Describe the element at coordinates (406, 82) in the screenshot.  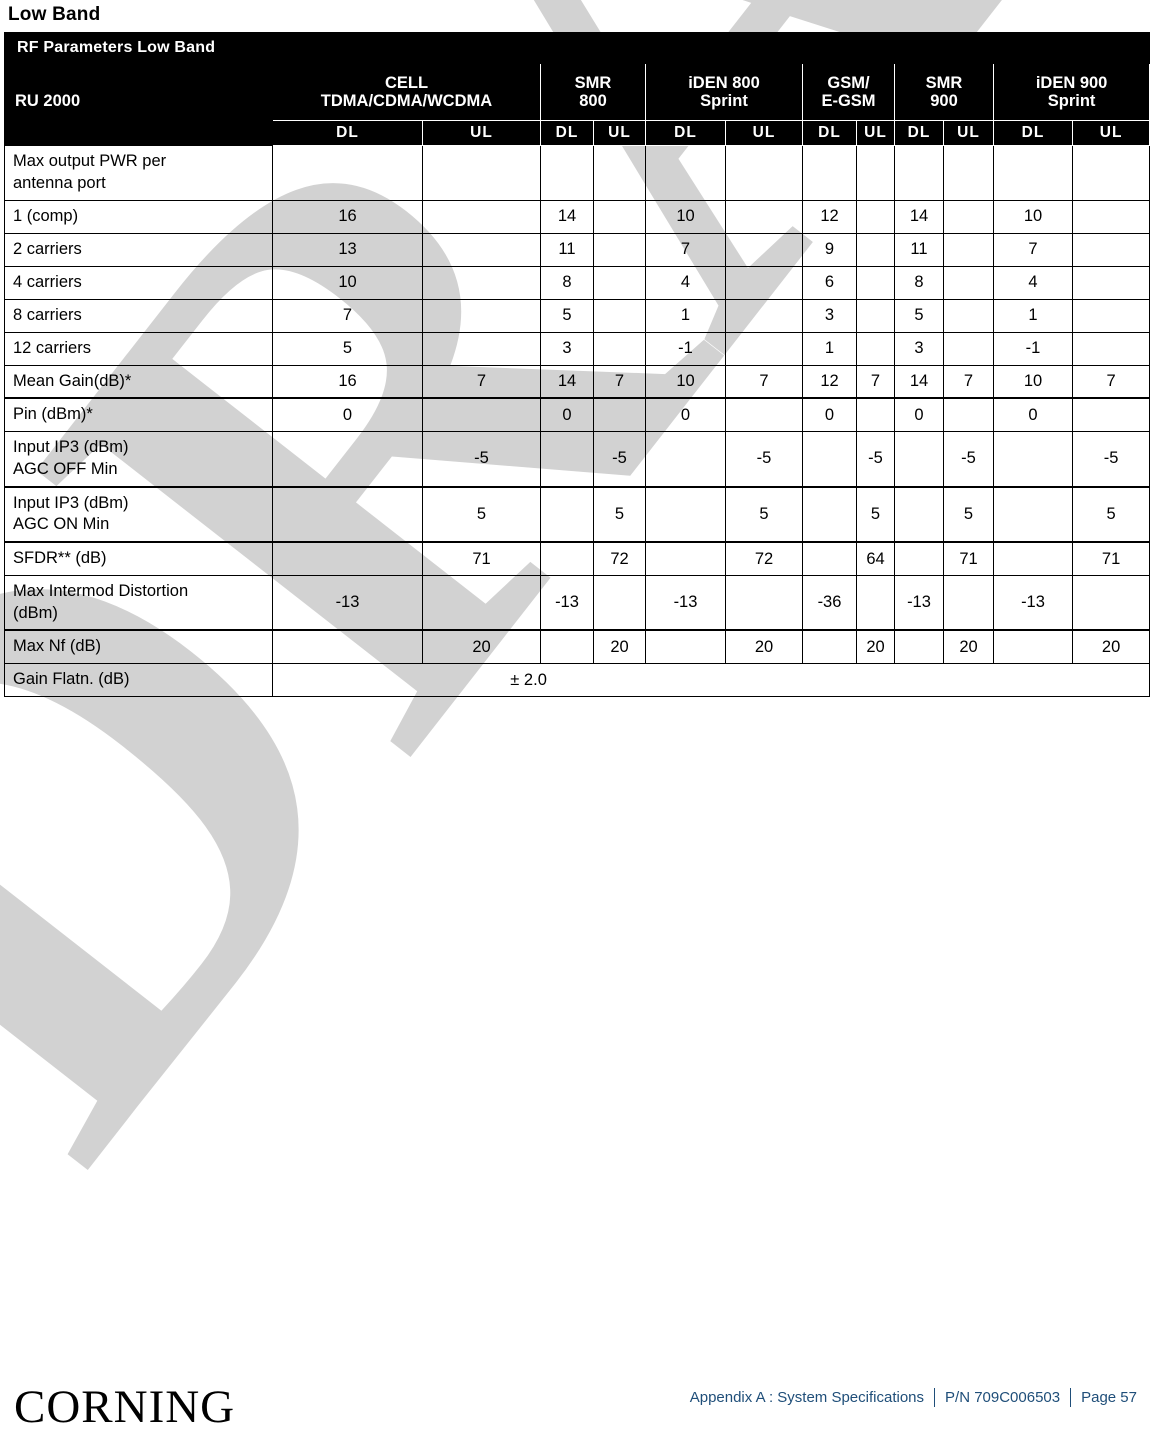
I see `group-line1: CELL` at that location.